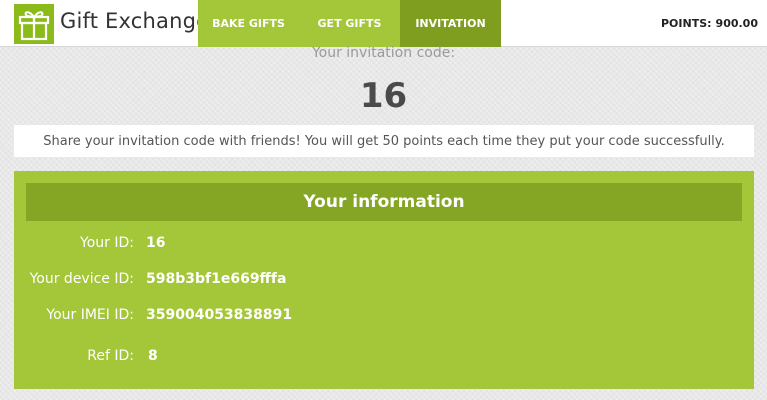 This screenshot has height=400, width=767. I want to click on info-label-device-id: Your device ID:, so click(81, 279).